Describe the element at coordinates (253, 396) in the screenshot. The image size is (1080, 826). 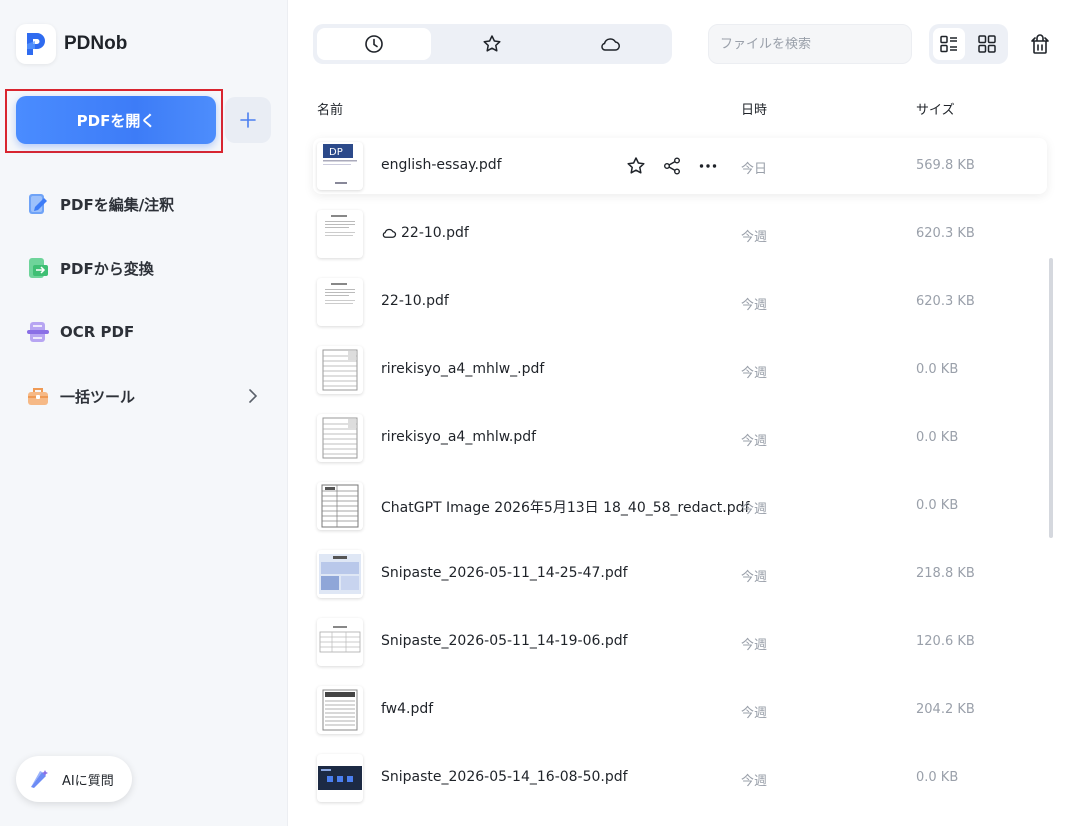
I see `chevron-right-icon` at that location.